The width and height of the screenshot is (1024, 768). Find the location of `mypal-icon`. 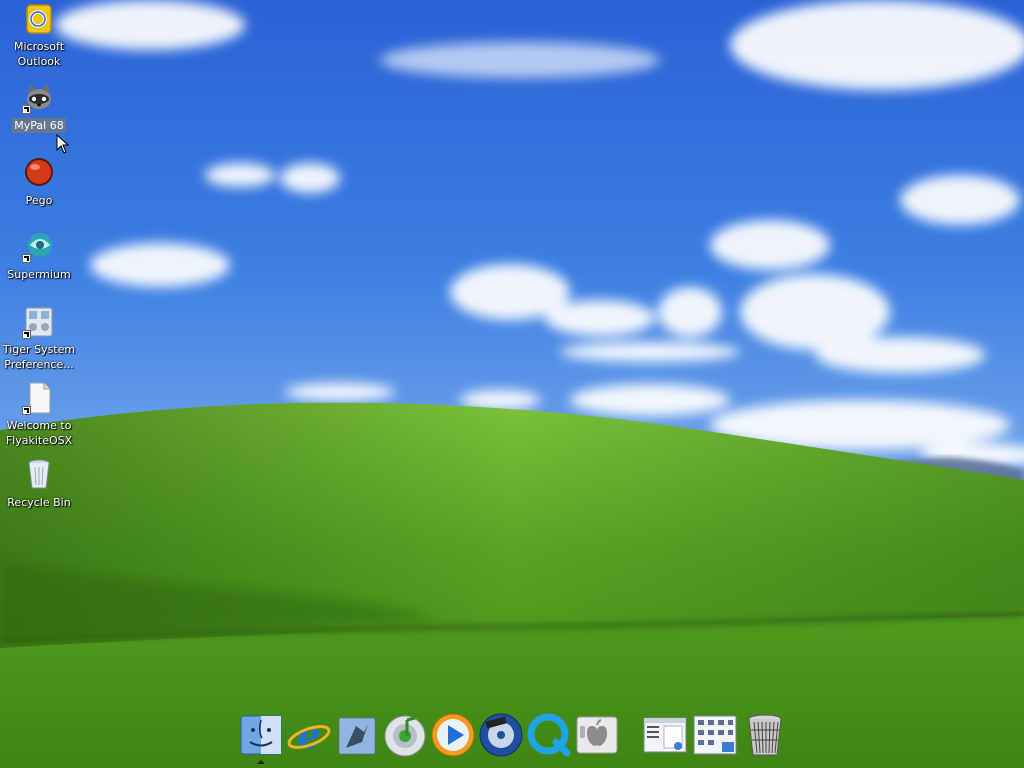

mypal-icon is located at coordinates (39, 97).